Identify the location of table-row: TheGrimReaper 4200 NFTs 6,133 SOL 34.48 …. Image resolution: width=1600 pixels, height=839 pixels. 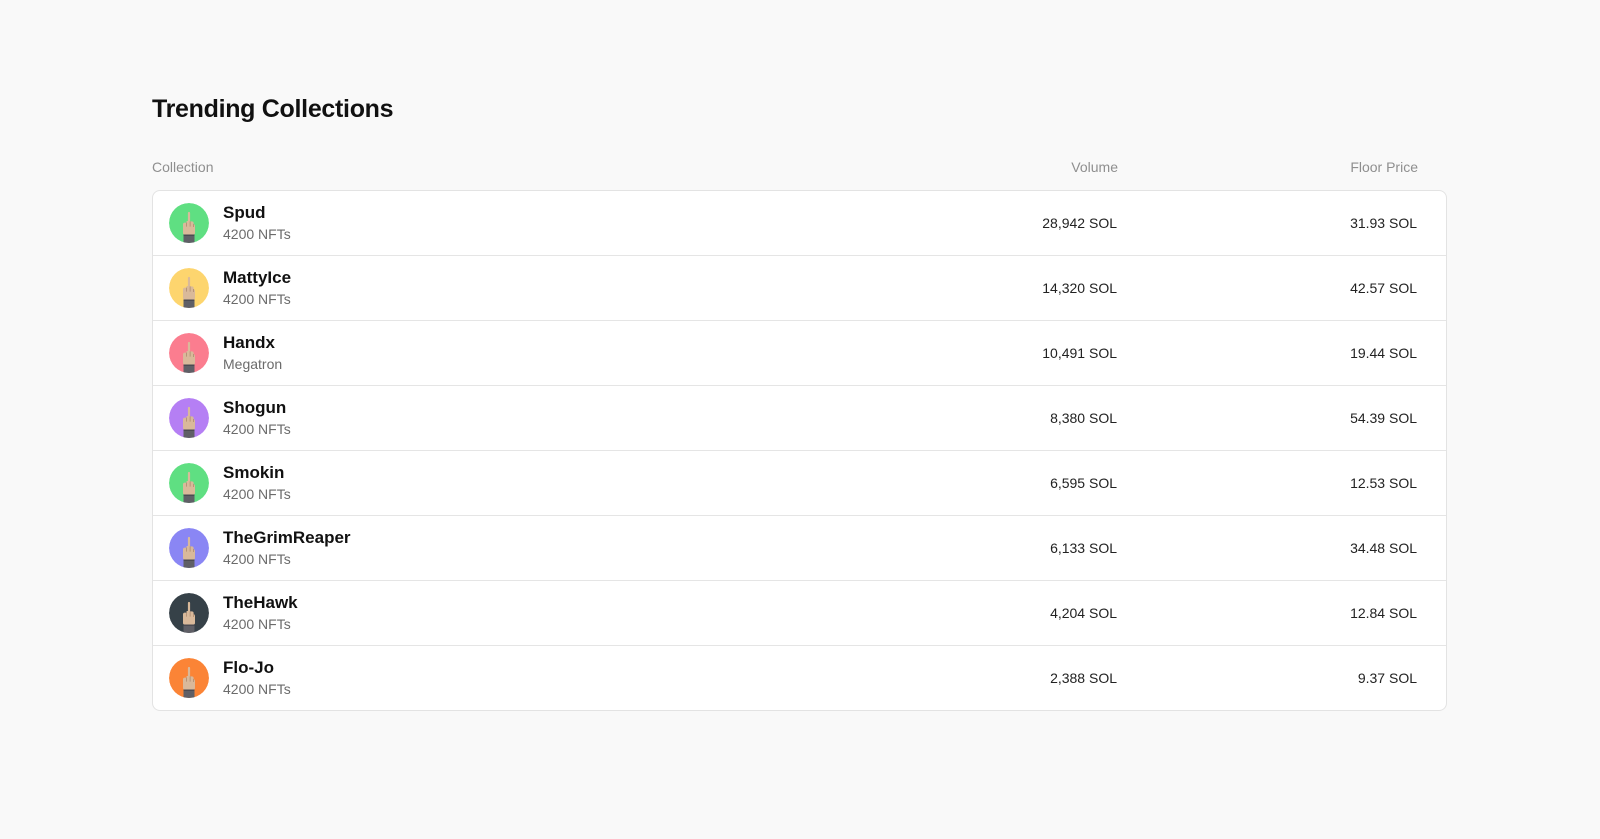
(799, 547).